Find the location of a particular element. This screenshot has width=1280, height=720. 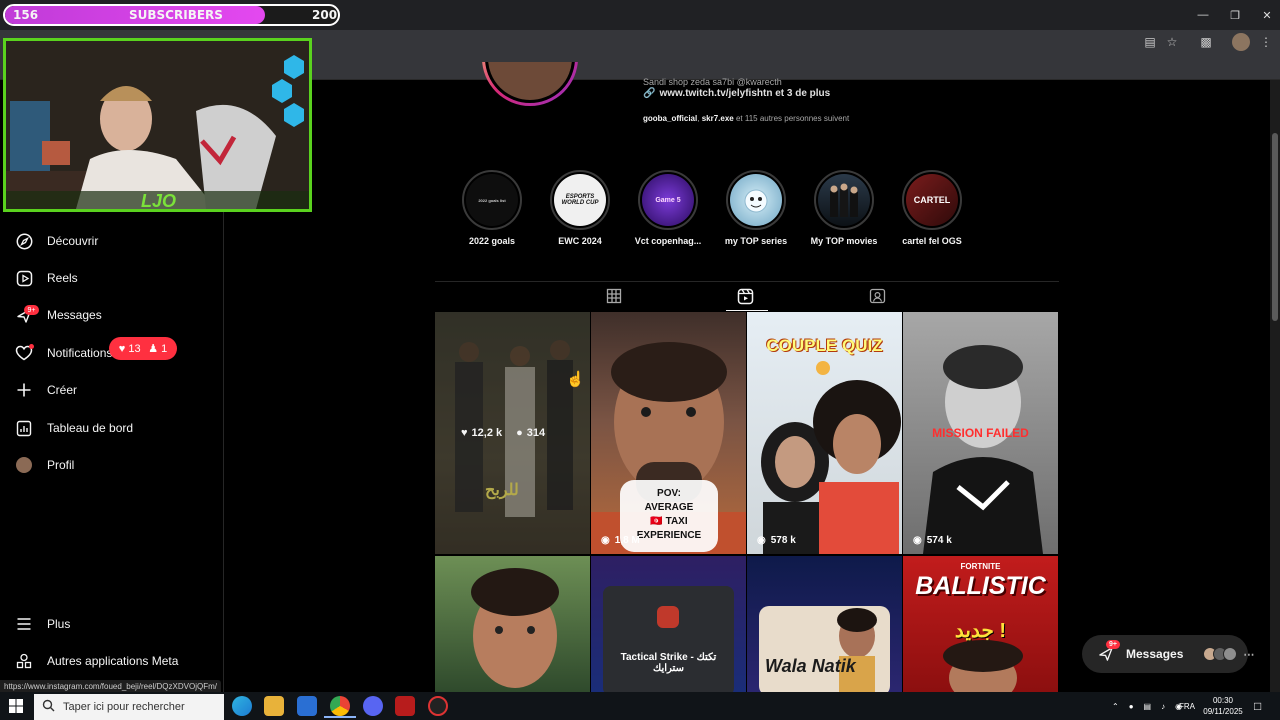

highlight-cartel-fel-ogs: CARTEL is located at coordinates (932, 200).